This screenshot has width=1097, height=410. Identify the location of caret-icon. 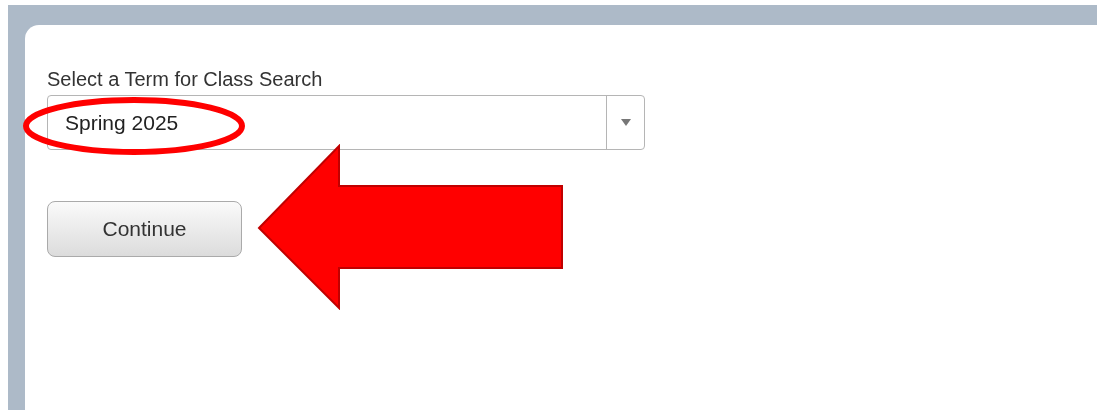
(625, 122).